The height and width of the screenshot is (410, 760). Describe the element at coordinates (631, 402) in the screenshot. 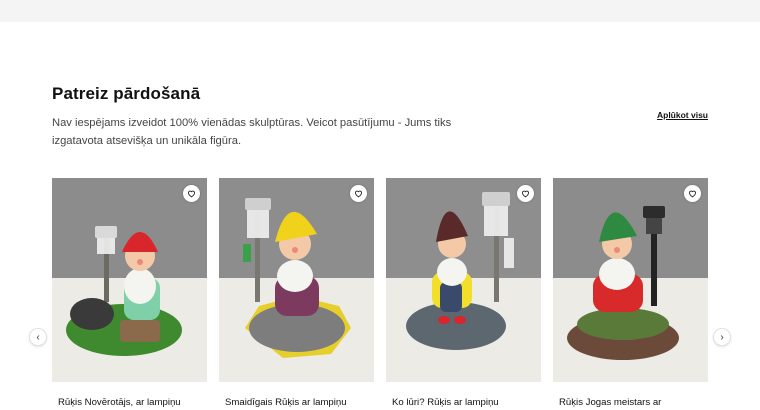

I see `product-title: Rūķis Jogas meistars ar` at that location.